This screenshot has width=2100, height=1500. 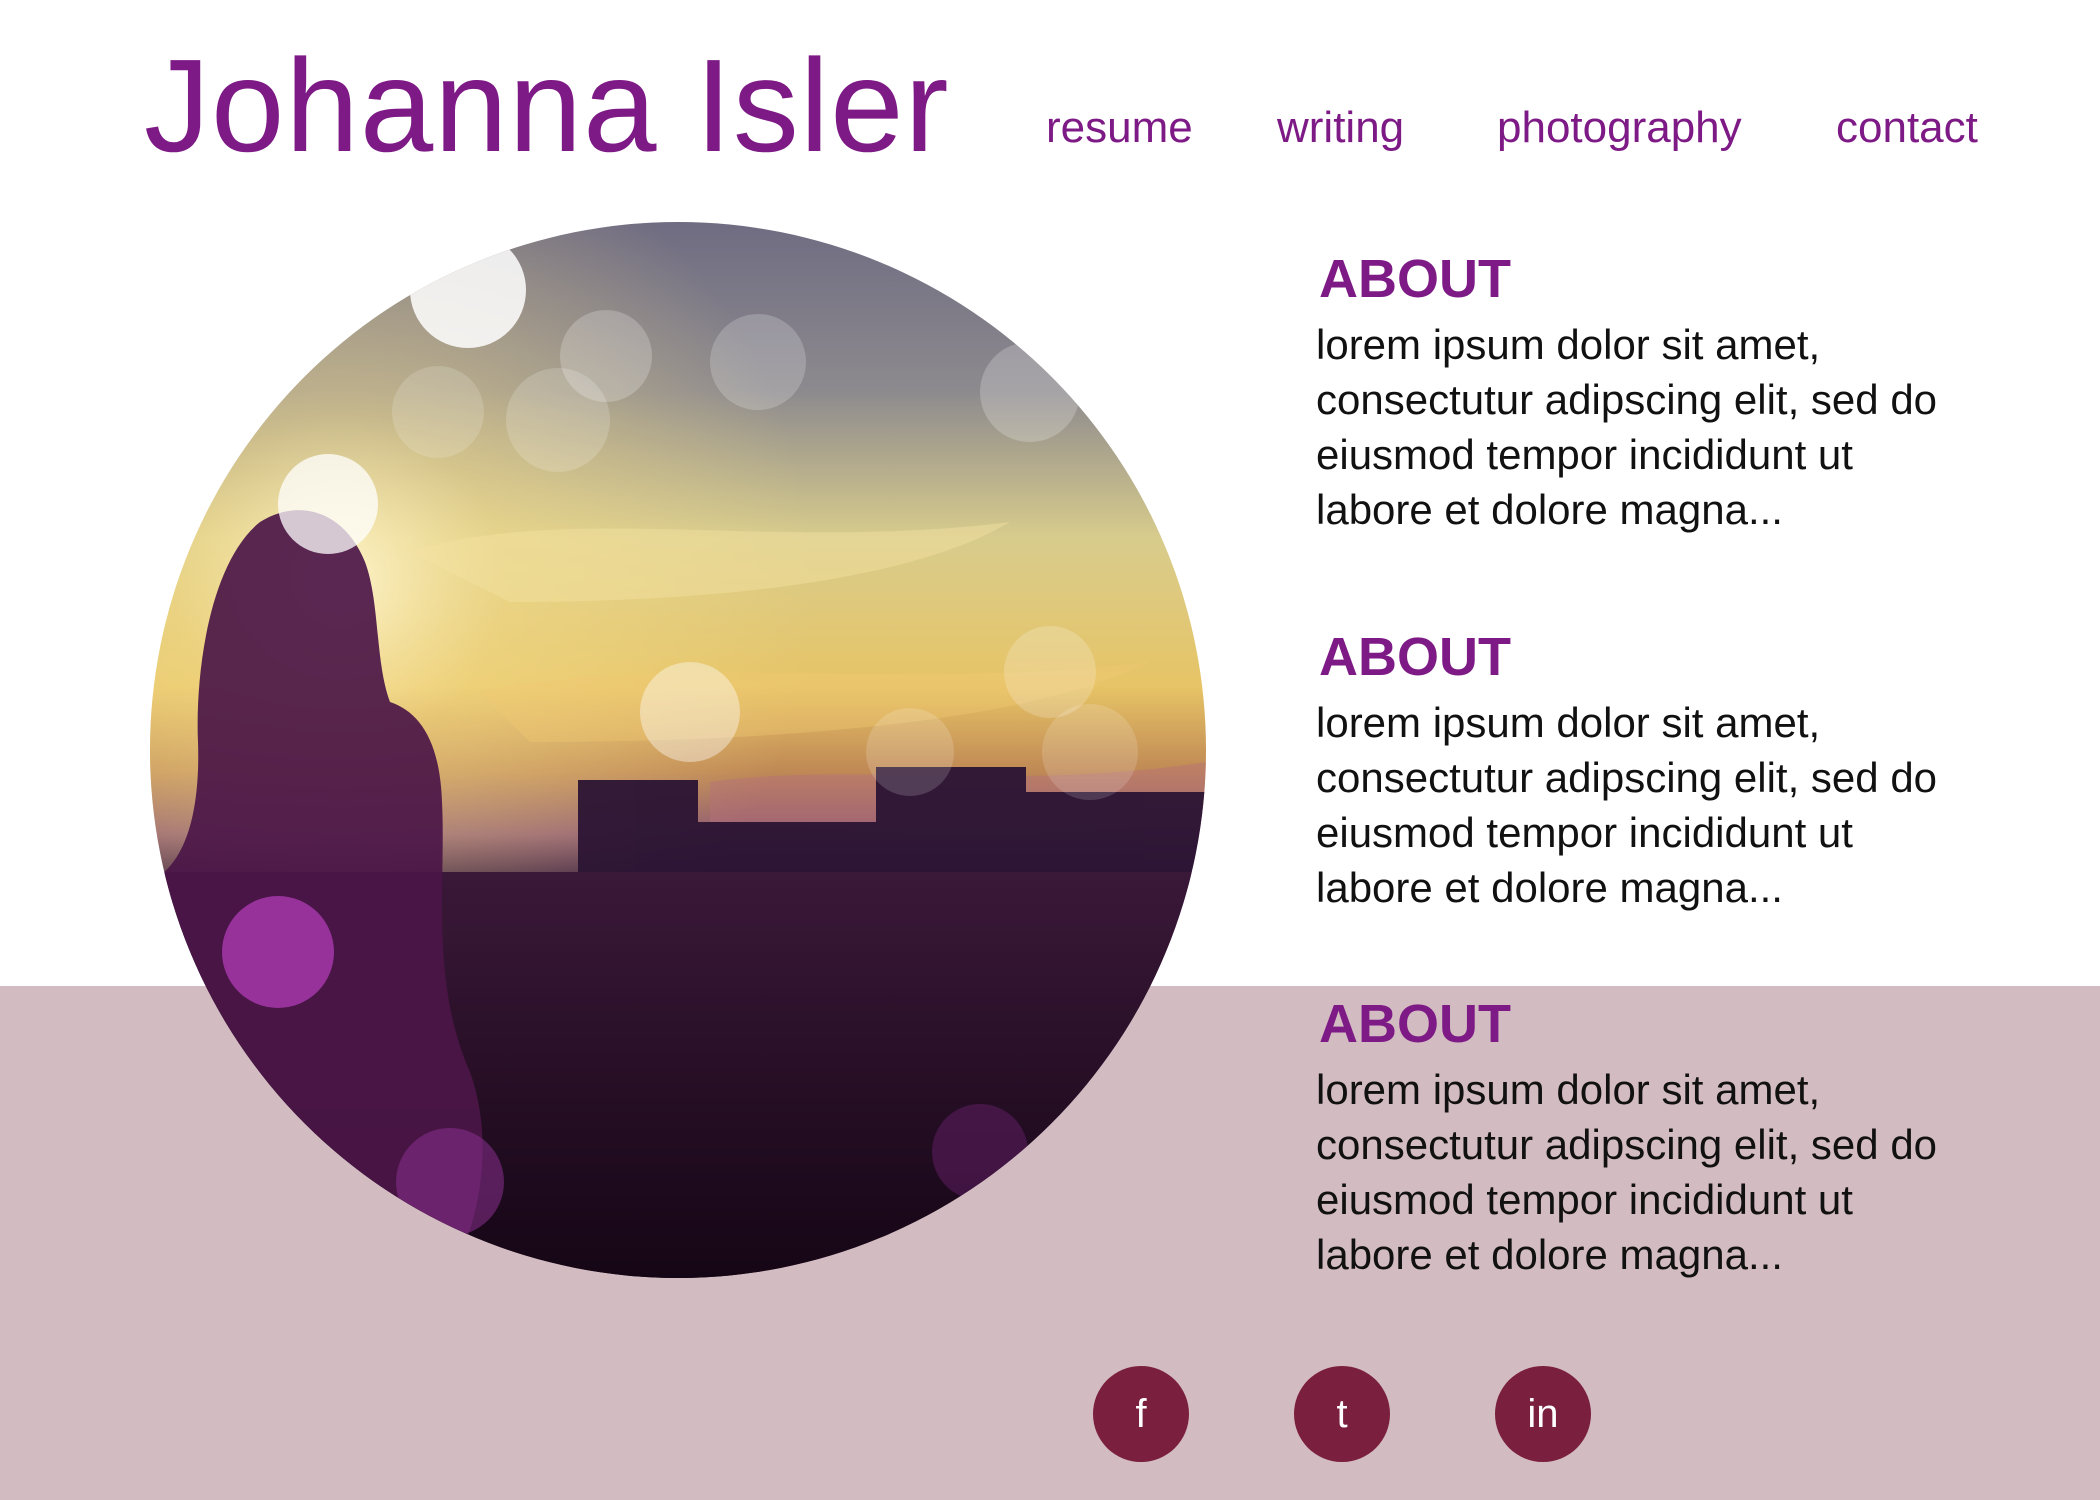 I want to click on nav-photography-link: photography, so click(x=1619, y=128).